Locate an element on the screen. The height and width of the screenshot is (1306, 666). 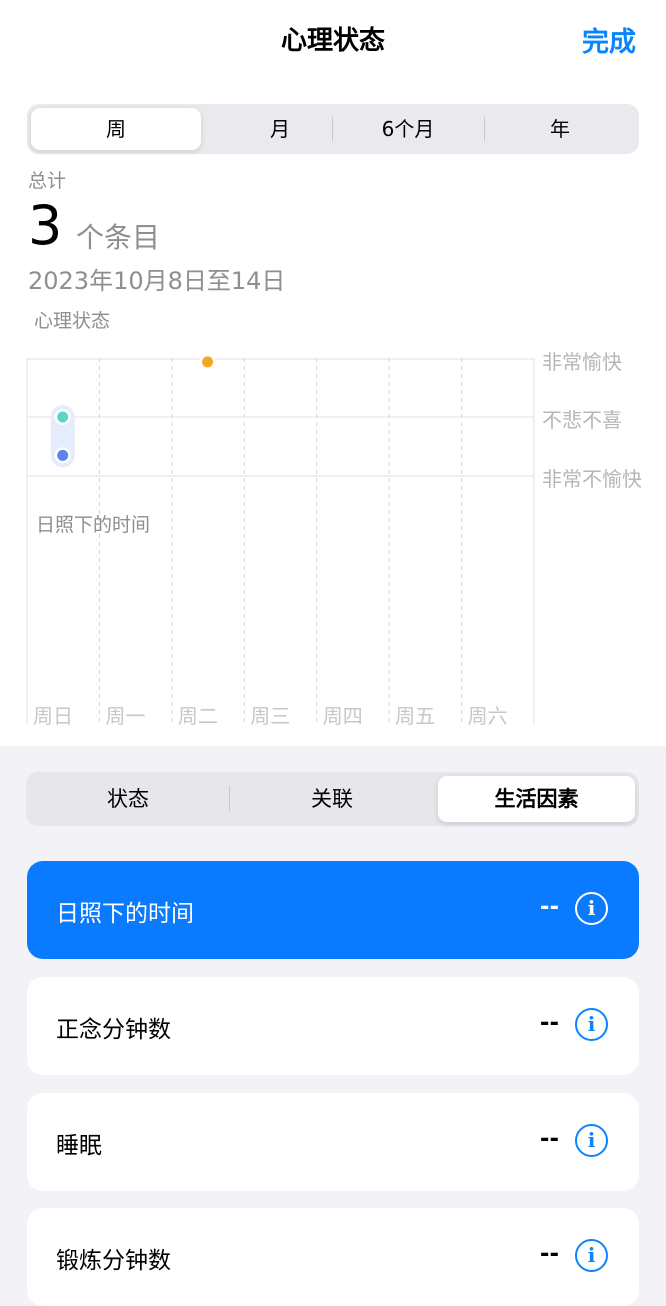
factor-segmented-control: 状态 关联 生活因素 is located at coordinates (332, 799).